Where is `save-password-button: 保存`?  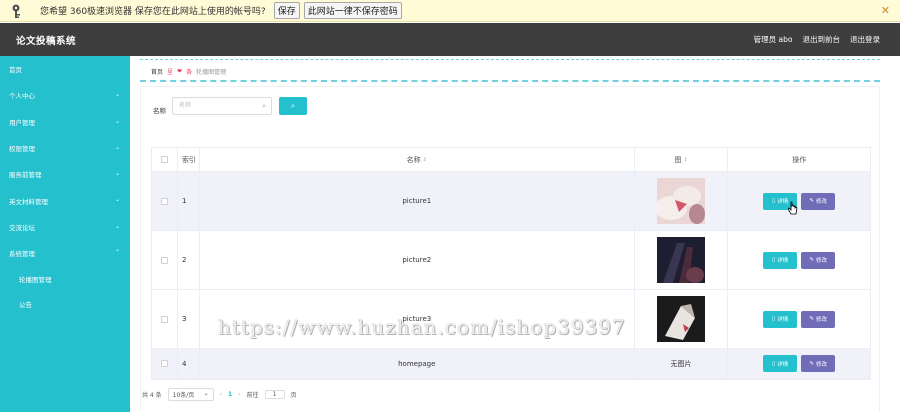 save-password-button: 保存 is located at coordinates (286, 10).